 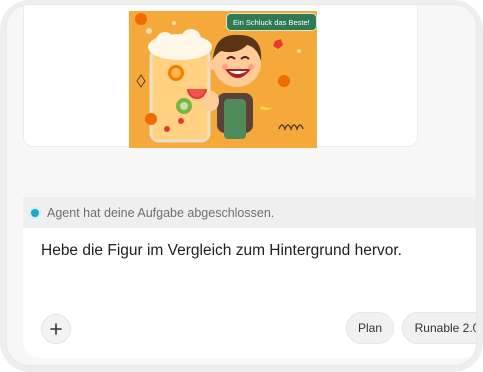 What do you see at coordinates (223, 79) in the screenshot?
I see `generated-image: Ein Schluck das Beste!` at bounding box center [223, 79].